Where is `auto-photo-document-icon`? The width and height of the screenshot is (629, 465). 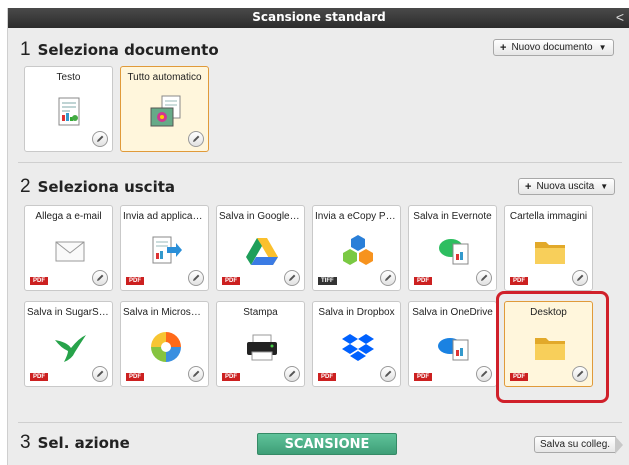
auto-photo-document-icon is located at coordinates (166, 112).